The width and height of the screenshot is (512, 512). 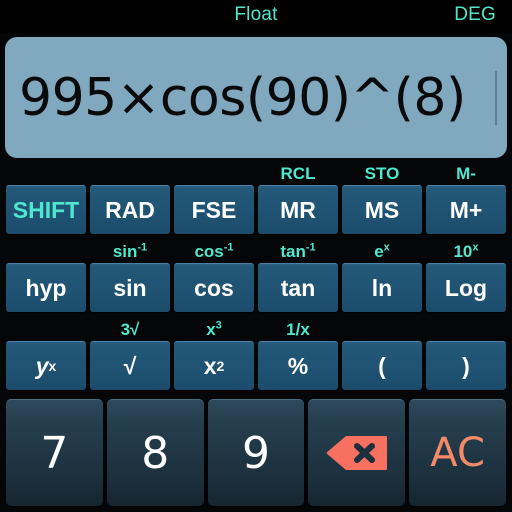 I want to click on shift-label-ten-to-x-sup: x, so click(x=475, y=247).